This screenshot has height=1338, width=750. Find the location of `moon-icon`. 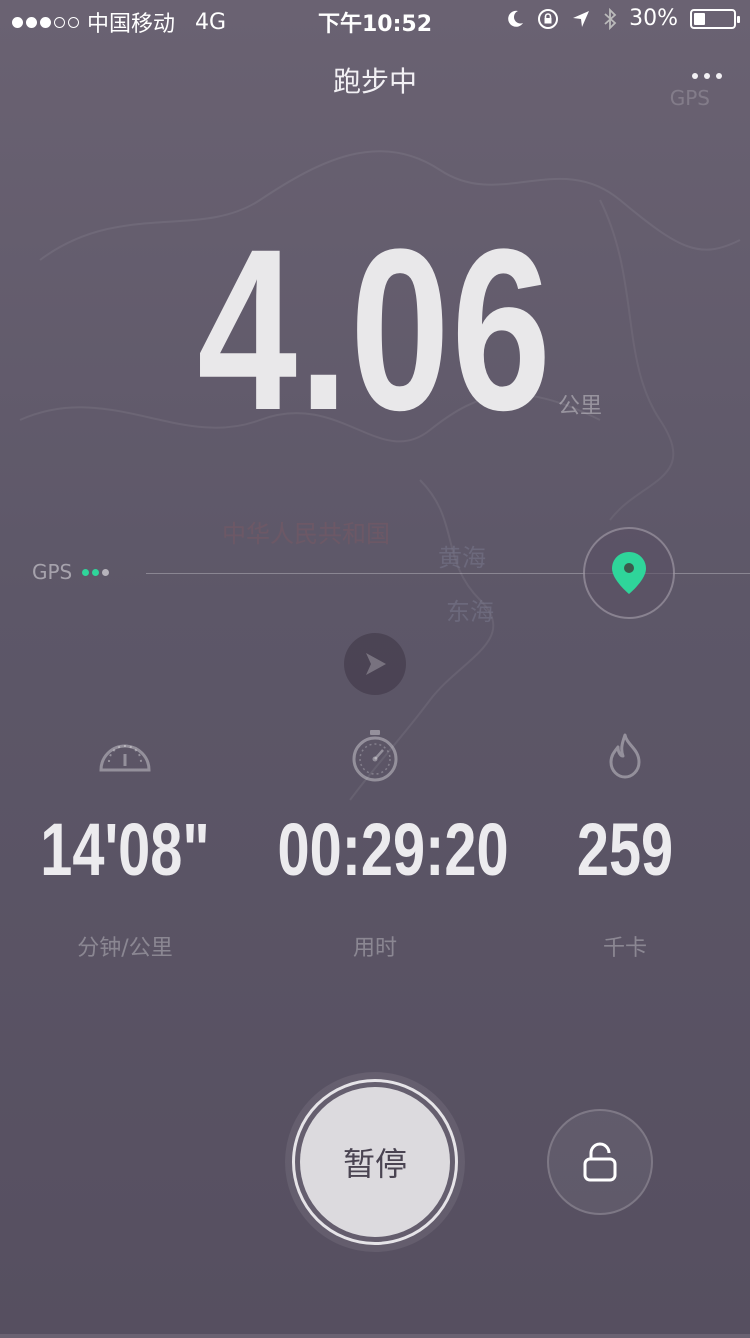

moon-icon is located at coordinates (516, 18).